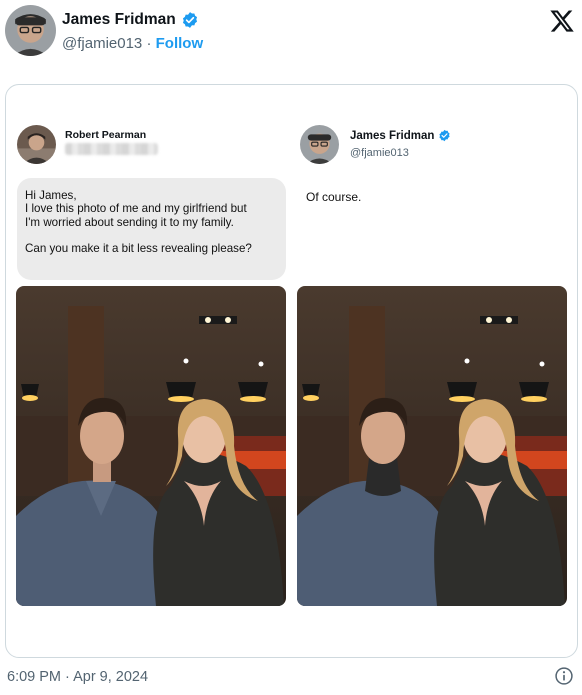  I want to click on responder-handle: @fjamie013, so click(379, 153).